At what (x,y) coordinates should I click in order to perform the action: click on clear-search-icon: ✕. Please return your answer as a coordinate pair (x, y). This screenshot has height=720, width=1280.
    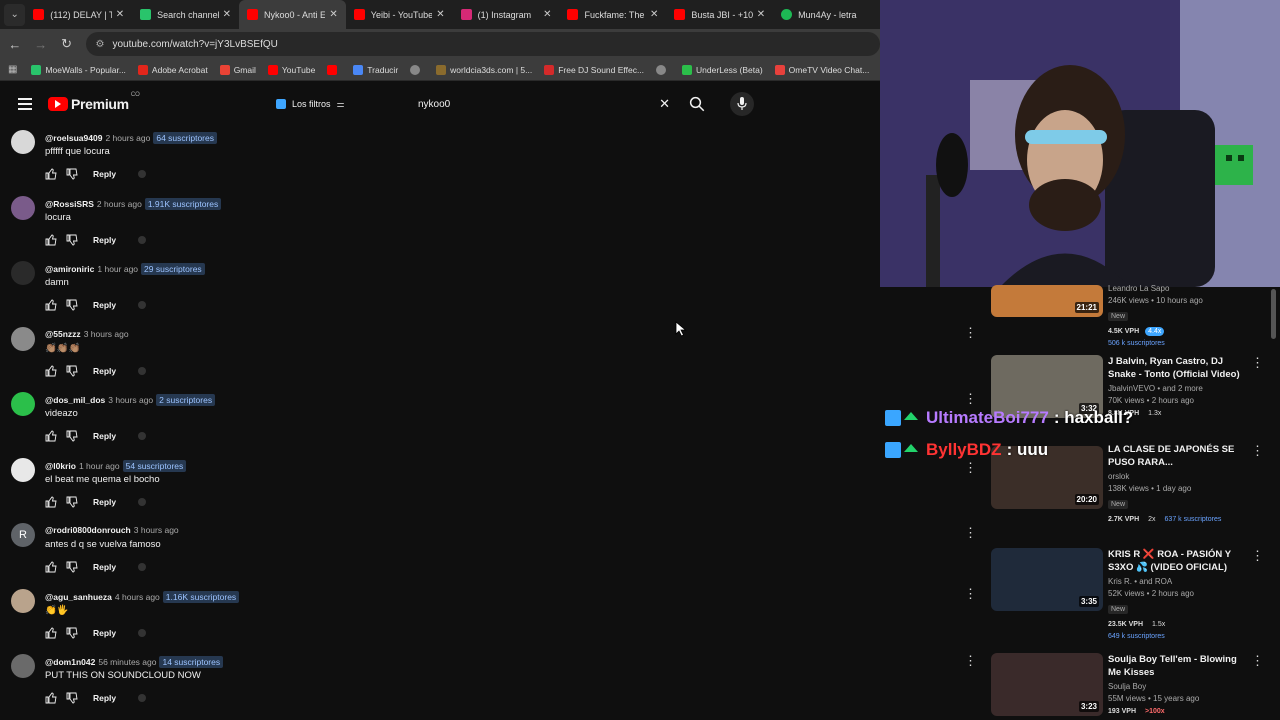
    Looking at the image, I should click on (664, 104).